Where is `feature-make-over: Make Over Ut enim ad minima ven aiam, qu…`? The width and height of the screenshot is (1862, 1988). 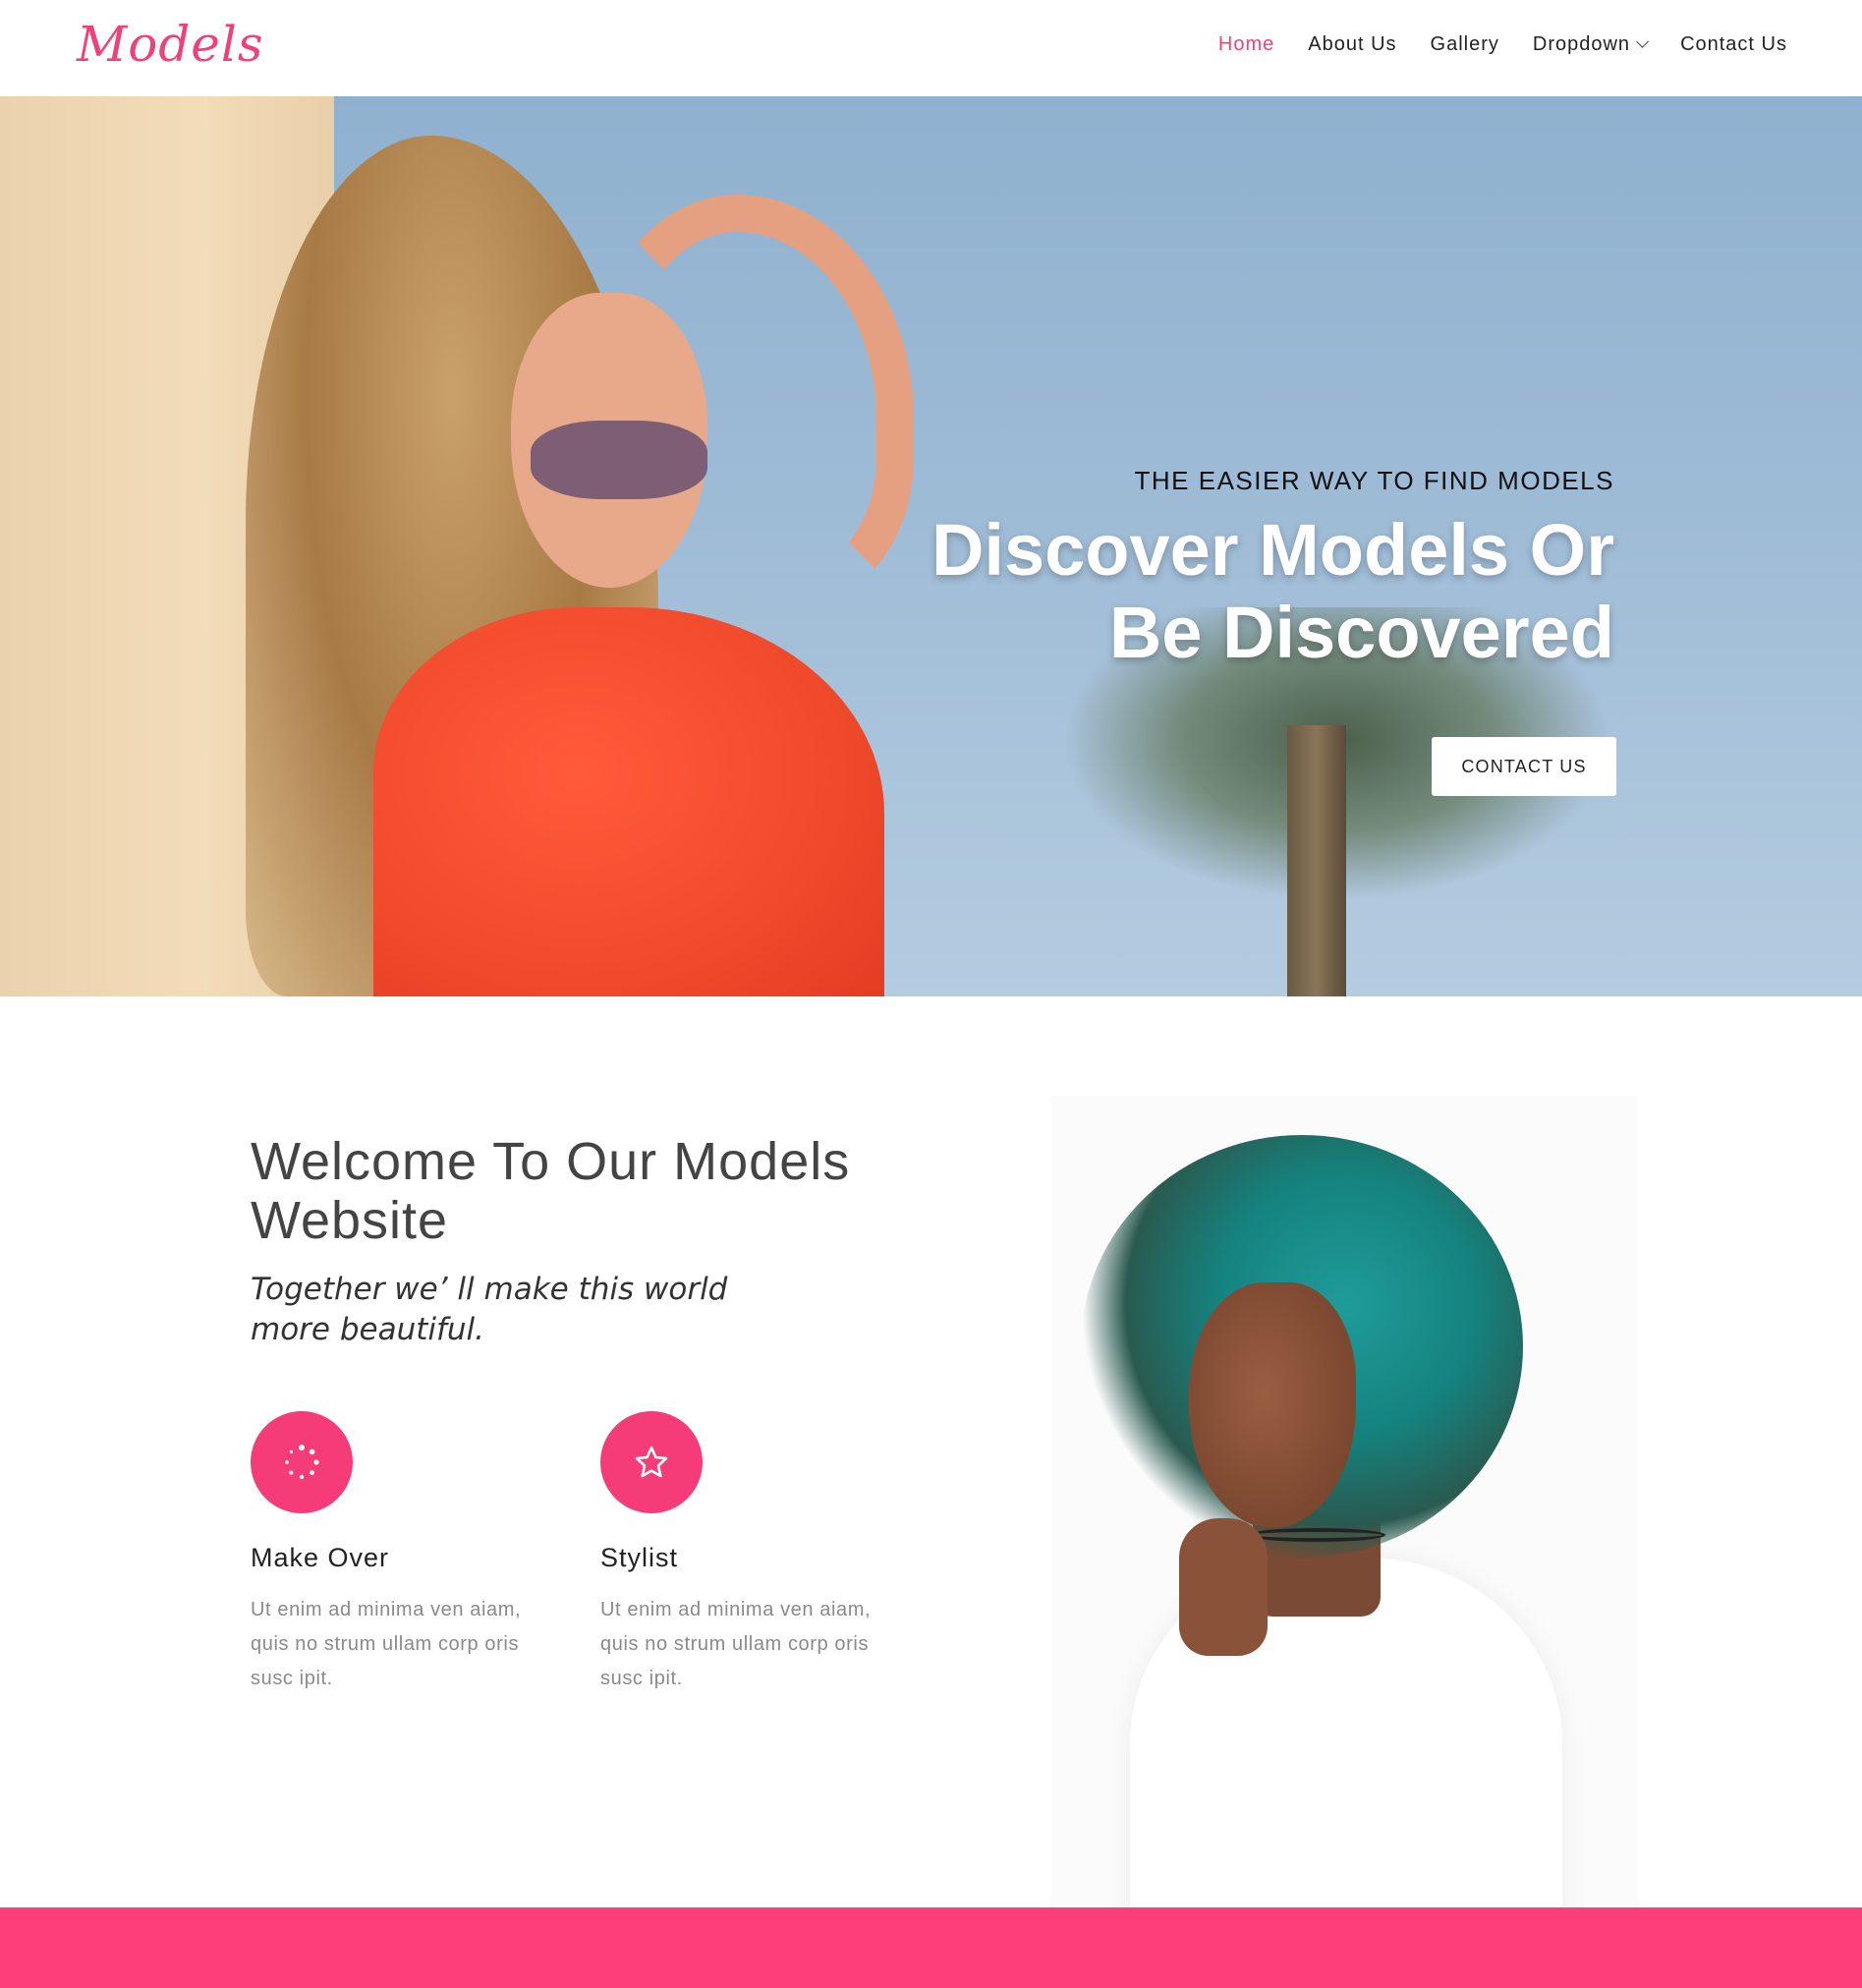 feature-make-over: Make Over Ut enim ad minima ven aiam, qu… is located at coordinates (408, 1553).